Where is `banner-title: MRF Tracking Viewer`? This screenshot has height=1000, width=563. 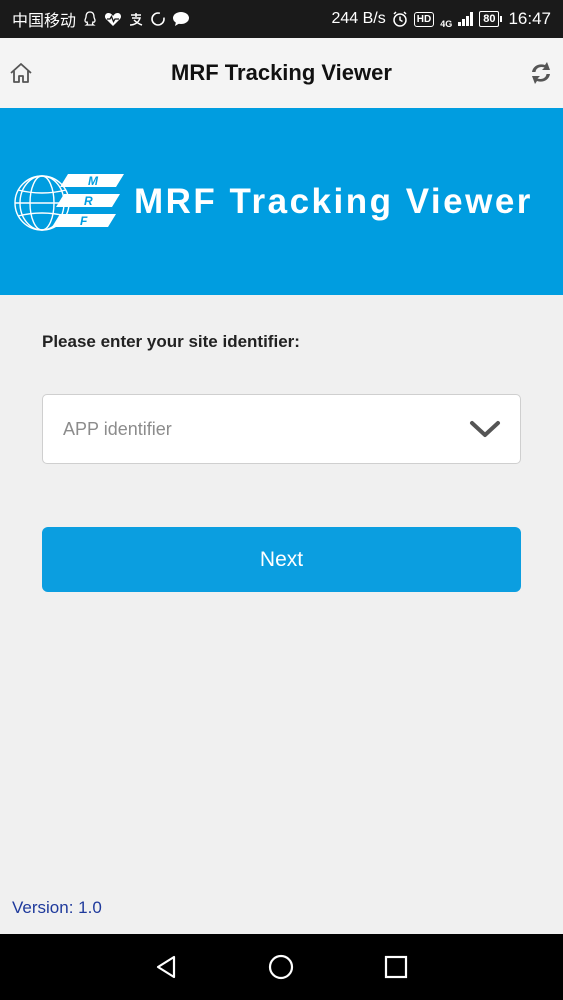
banner-title: MRF Tracking Viewer is located at coordinates (333, 201).